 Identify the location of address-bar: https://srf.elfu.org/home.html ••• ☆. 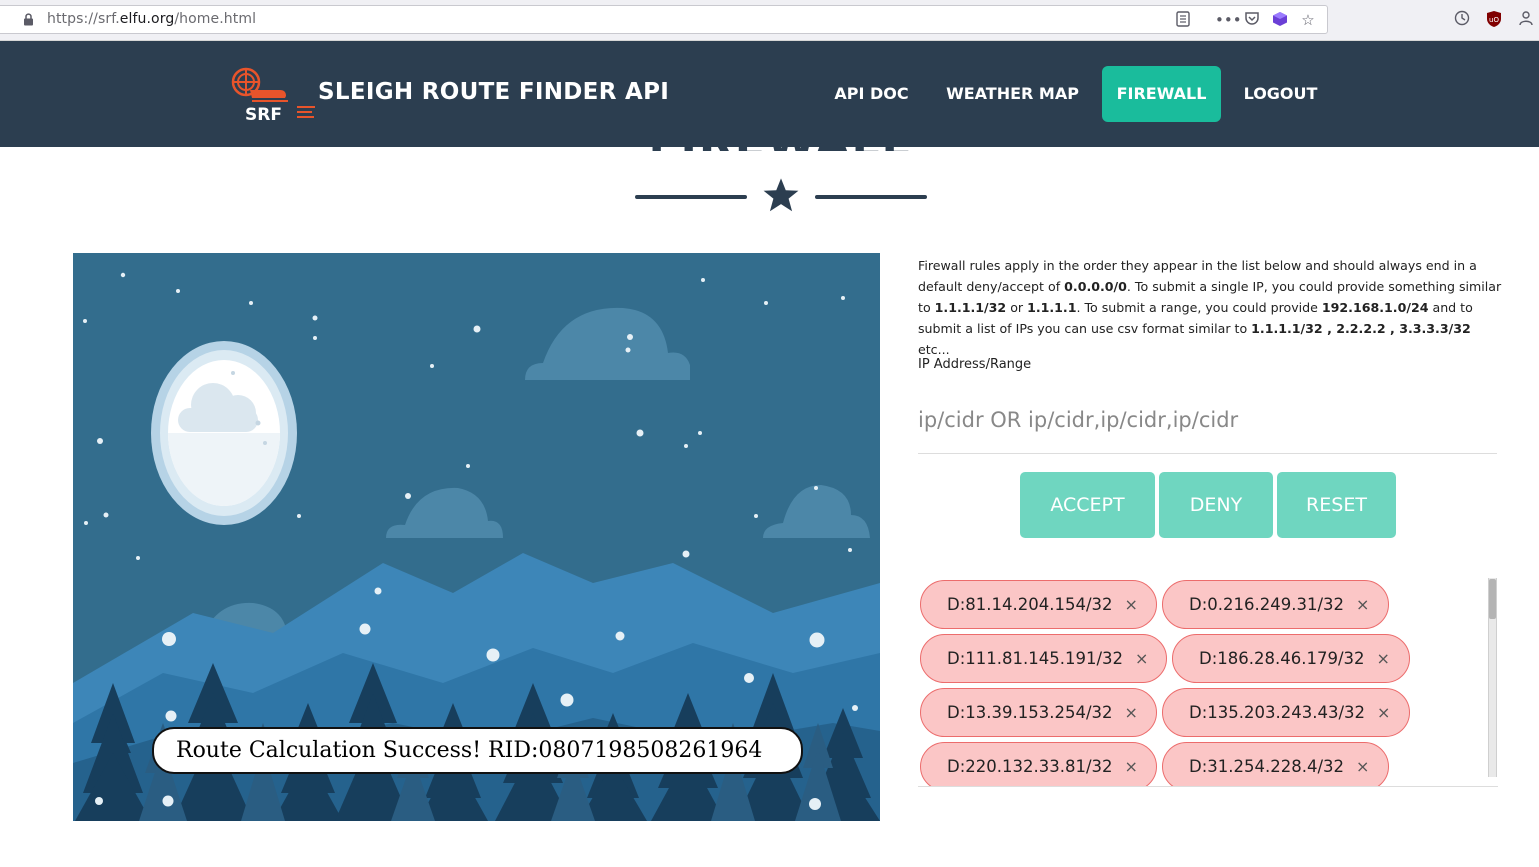
(664, 19).